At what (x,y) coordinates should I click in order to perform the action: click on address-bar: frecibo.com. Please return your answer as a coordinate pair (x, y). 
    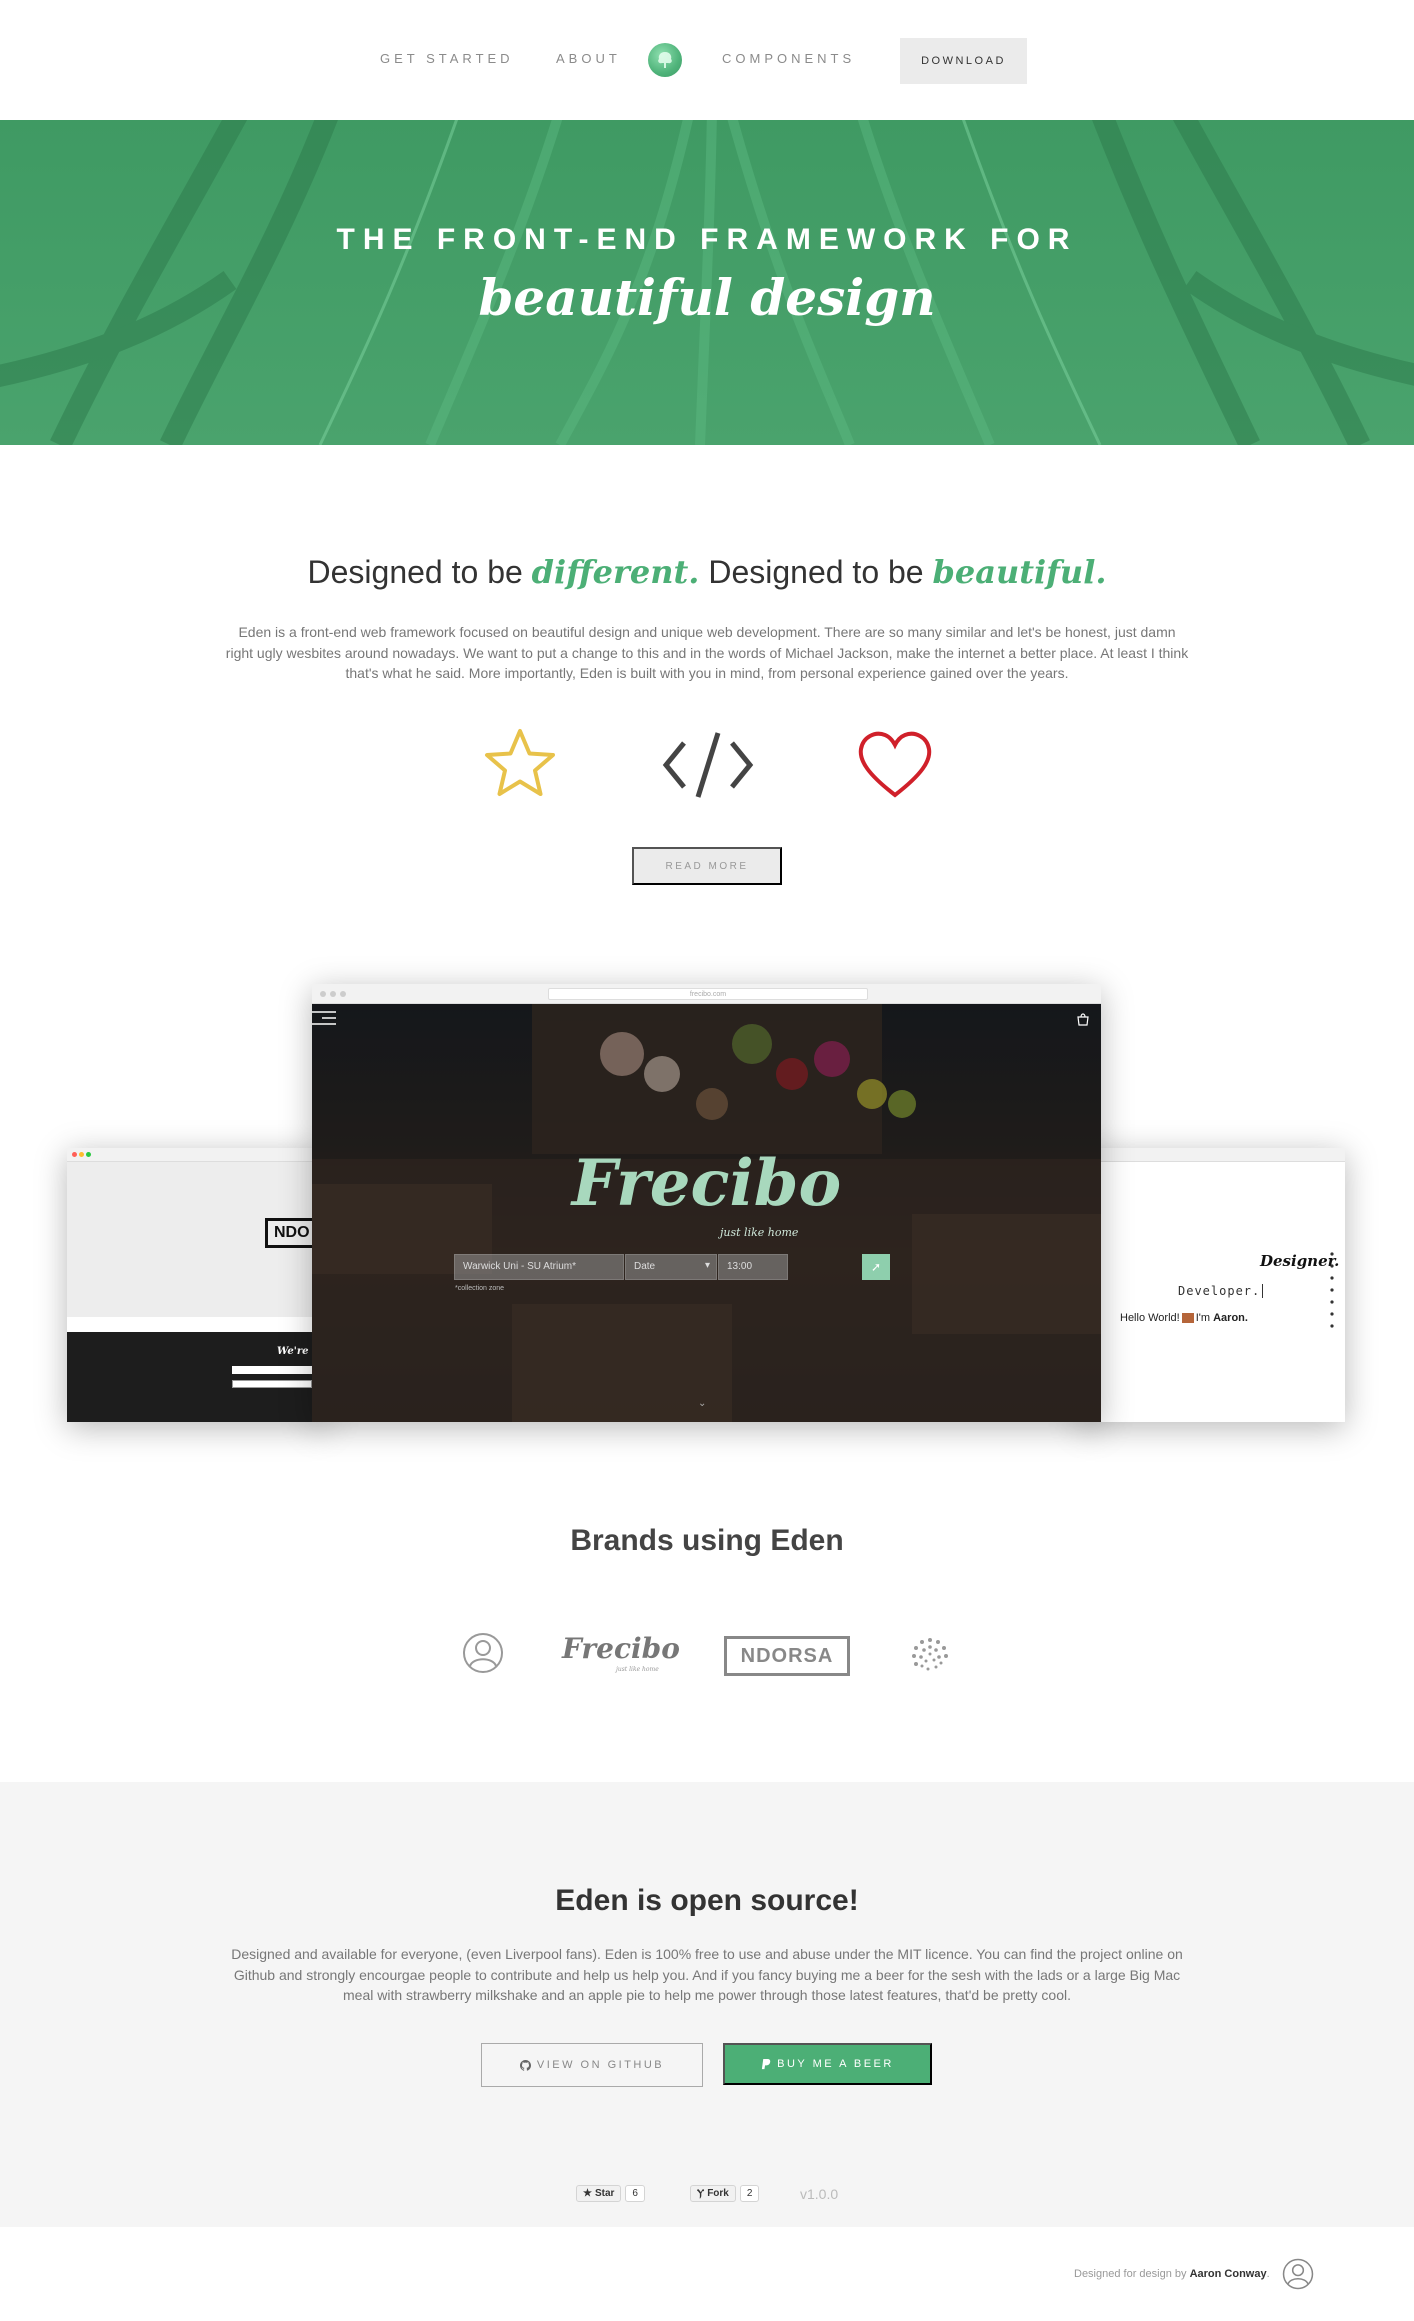
    Looking at the image, I should click on (708, 994).